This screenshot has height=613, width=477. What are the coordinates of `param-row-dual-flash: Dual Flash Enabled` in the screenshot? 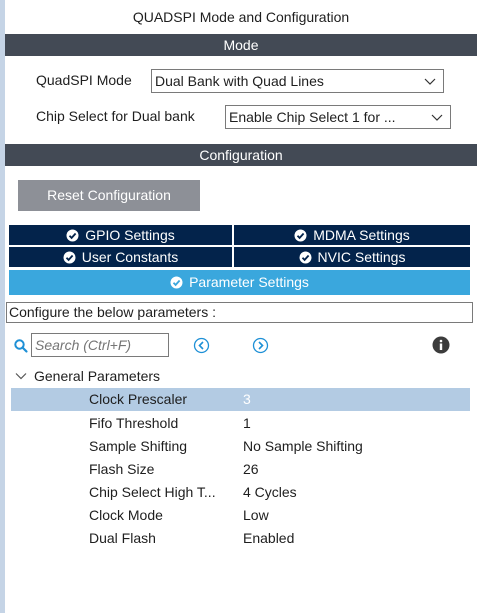 It's located at (240, 538).